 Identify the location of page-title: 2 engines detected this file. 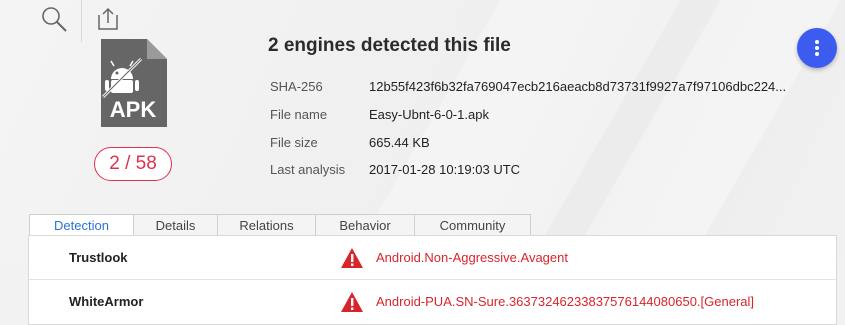
(389, 45).